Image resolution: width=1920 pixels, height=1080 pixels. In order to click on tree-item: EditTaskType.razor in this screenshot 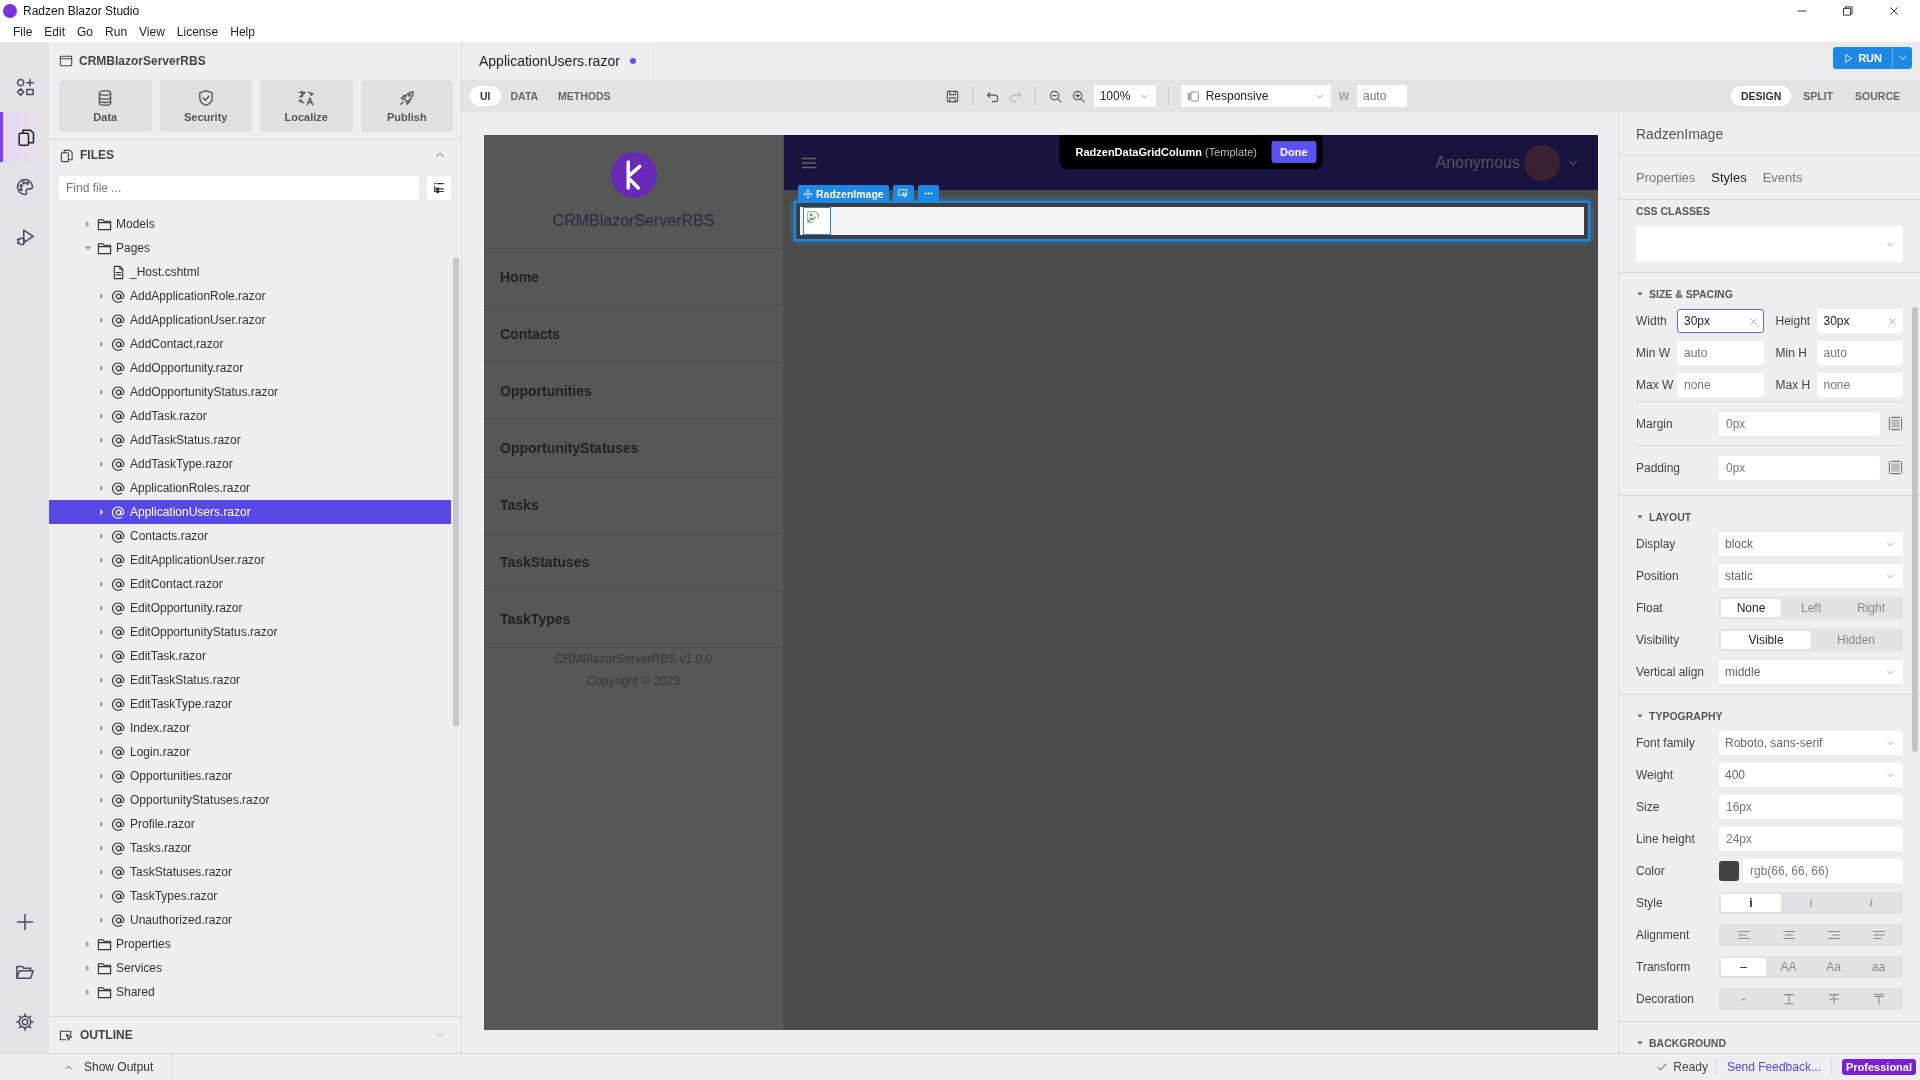, I will do `click(250, 704)`.